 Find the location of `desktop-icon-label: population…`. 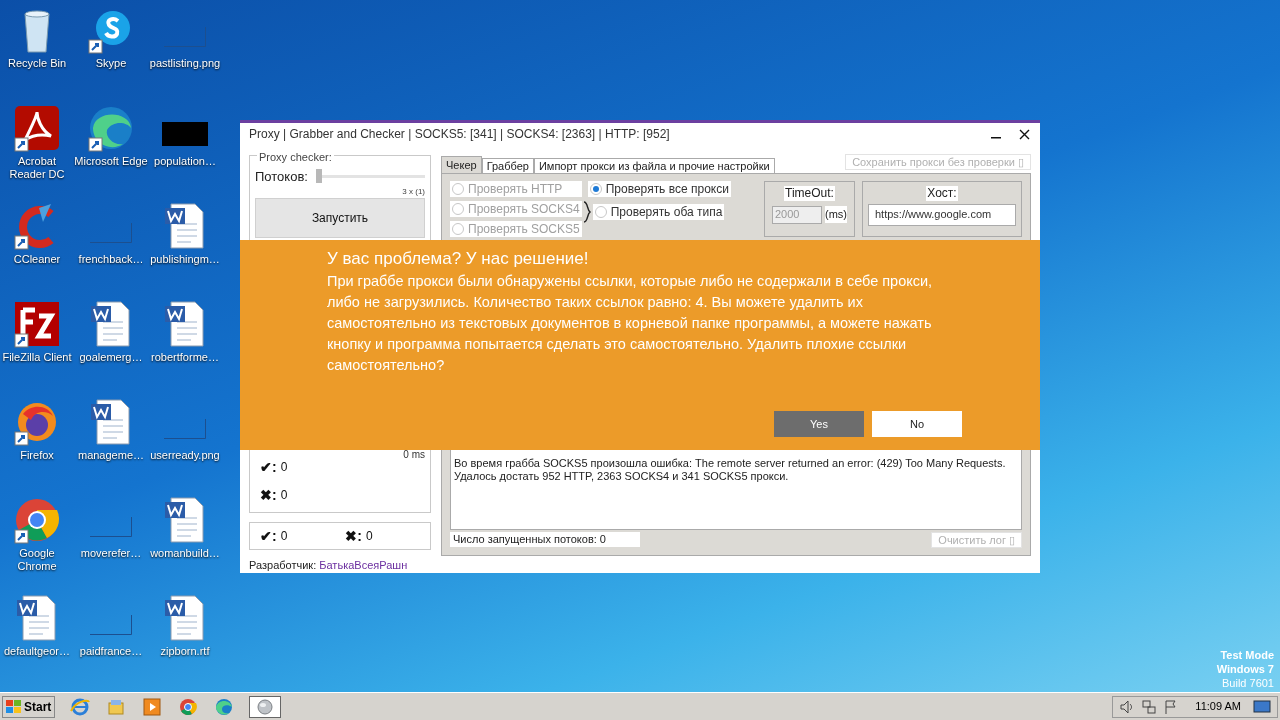

desktop-icon-label: population… is located at coordinates (185, 161).